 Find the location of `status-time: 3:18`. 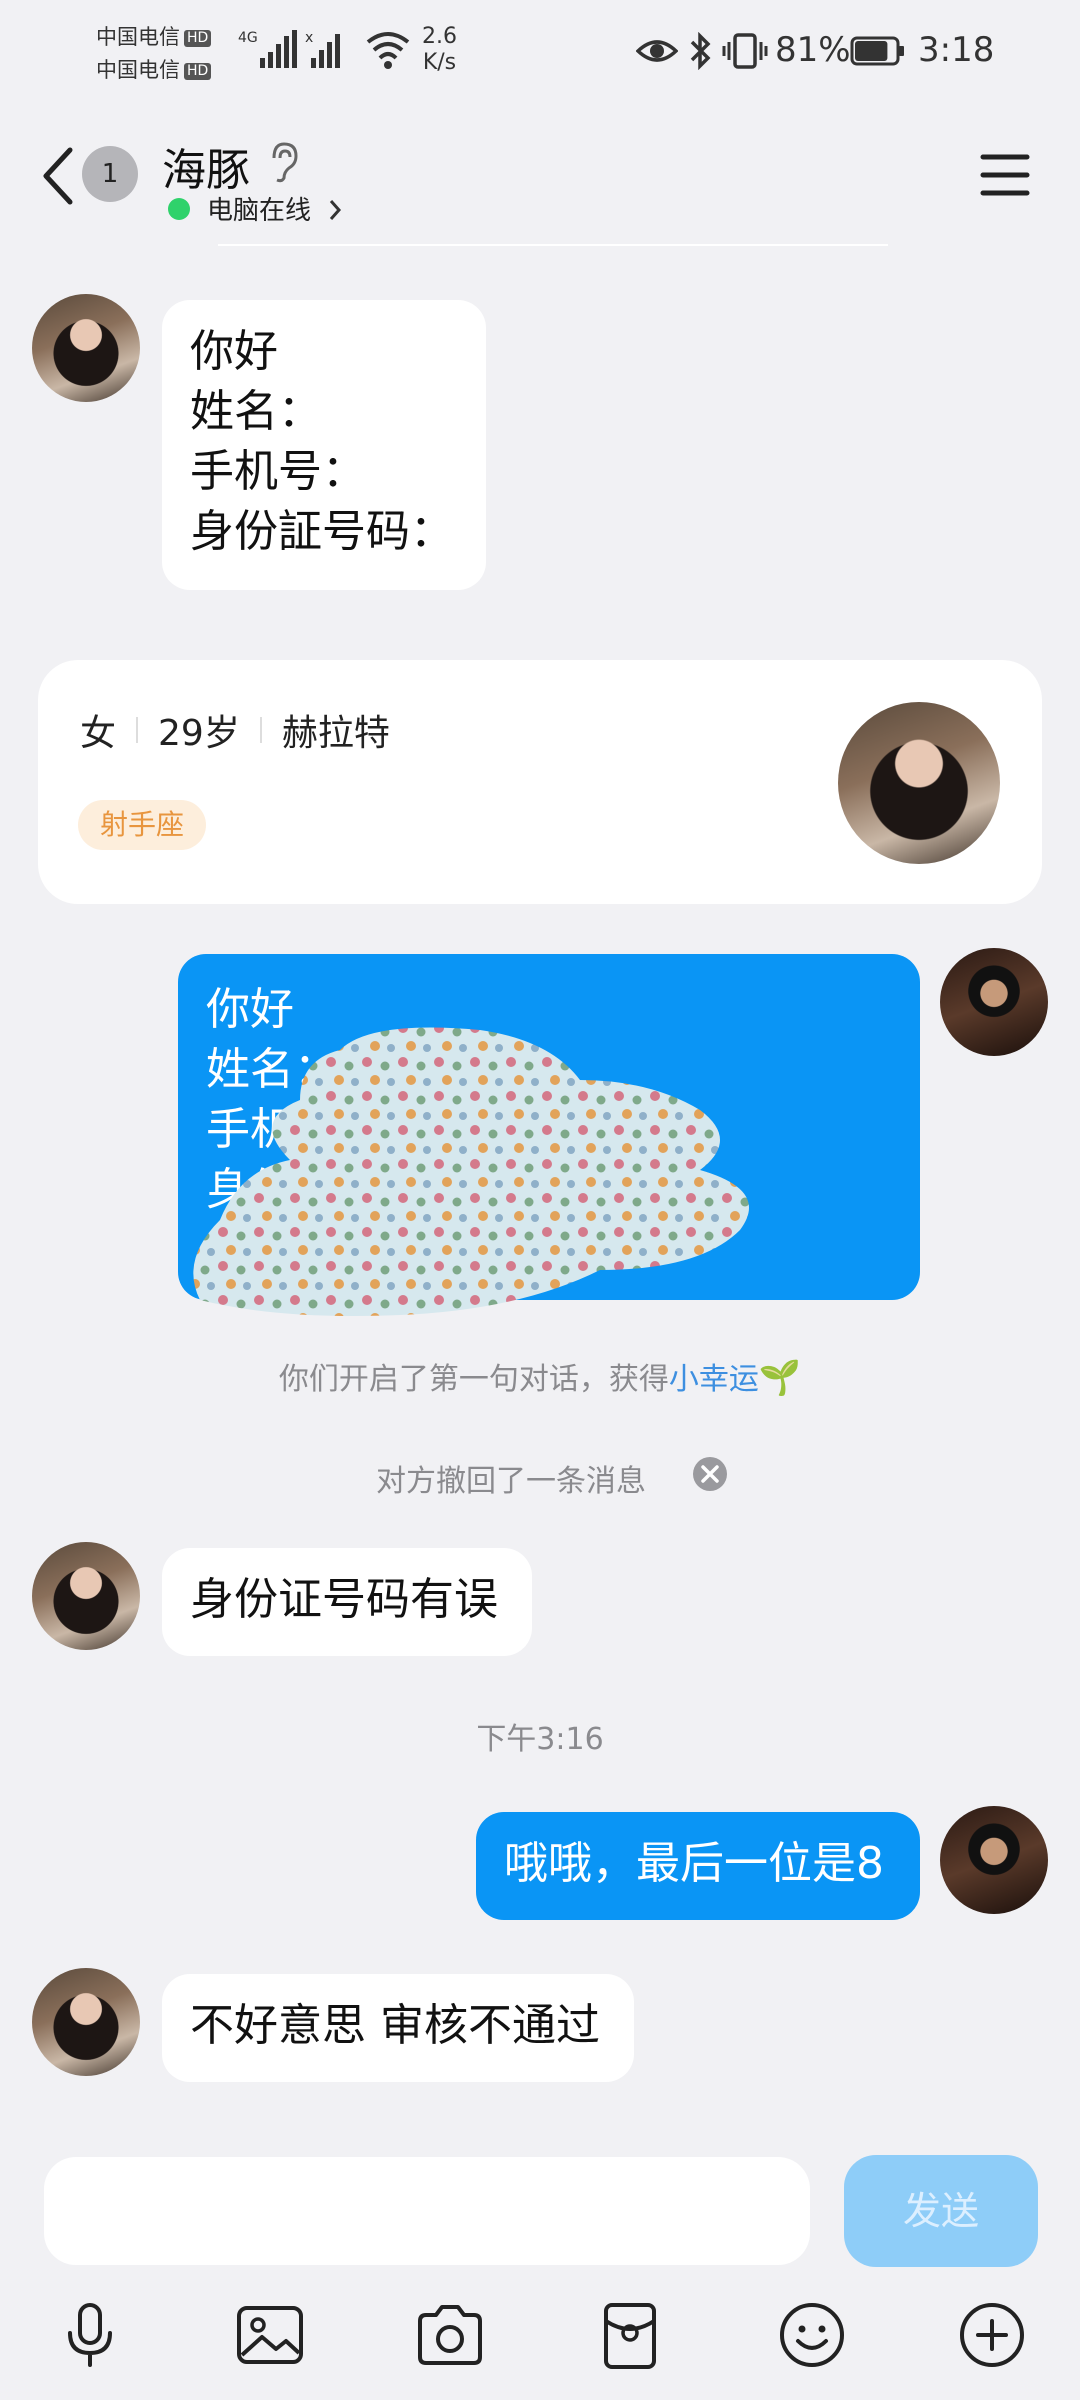

status-time: 3:18 is located at coordinates (956, 50).